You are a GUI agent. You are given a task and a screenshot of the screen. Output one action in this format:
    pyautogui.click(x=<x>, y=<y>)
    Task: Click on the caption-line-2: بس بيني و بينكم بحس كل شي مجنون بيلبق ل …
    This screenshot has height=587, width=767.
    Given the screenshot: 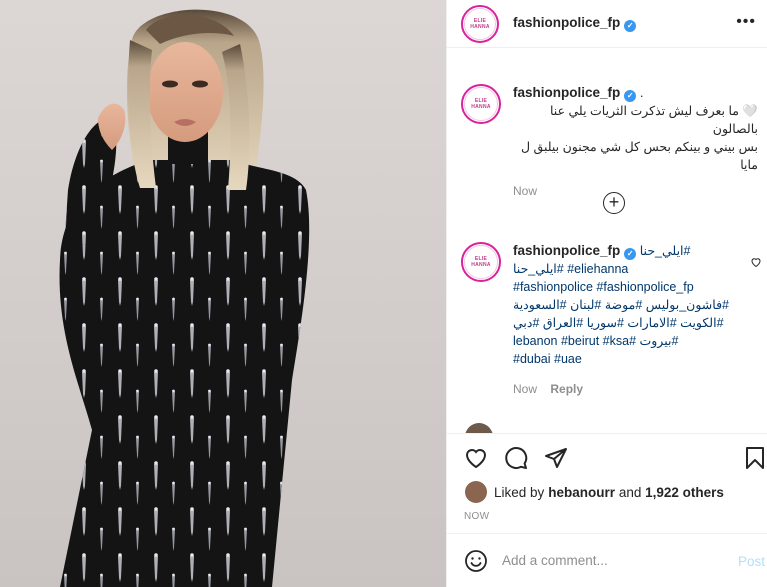 What is the action you would take?
    pyautogui.click(x=639, y=156)
    